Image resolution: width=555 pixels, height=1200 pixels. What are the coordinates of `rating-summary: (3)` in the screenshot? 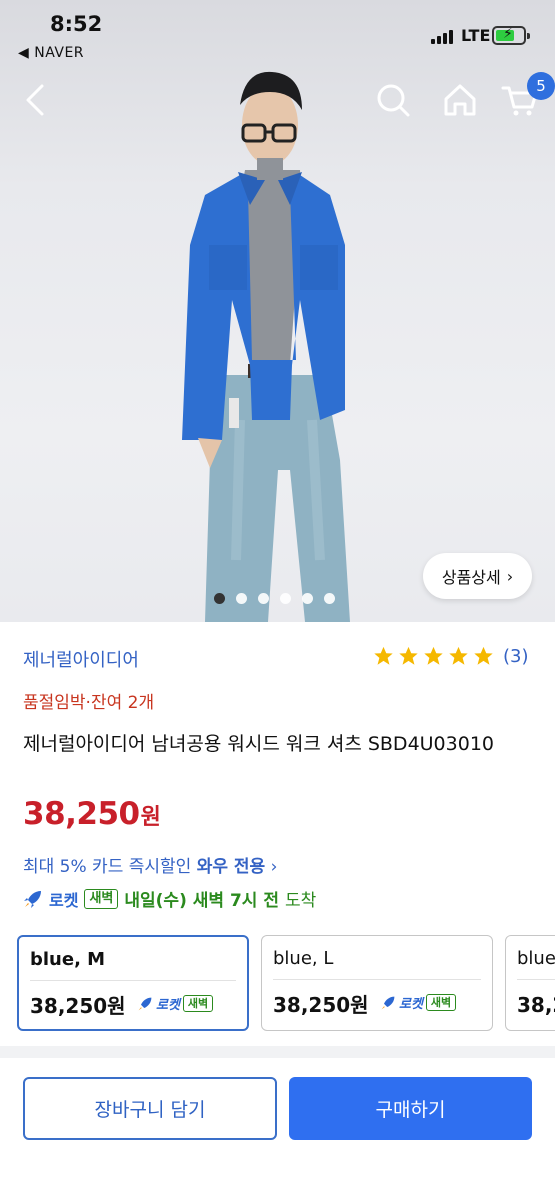 It's located at (450, 656).